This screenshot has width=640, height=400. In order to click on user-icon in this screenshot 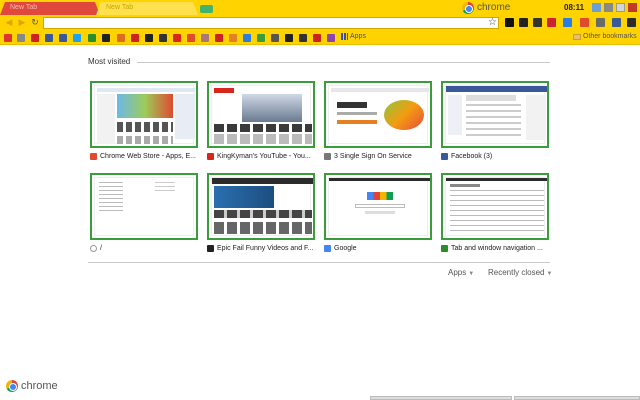, I will do `click(620, 7)`.